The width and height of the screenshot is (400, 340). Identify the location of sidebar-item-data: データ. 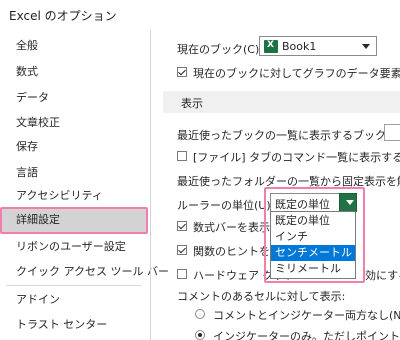
(74, 98).